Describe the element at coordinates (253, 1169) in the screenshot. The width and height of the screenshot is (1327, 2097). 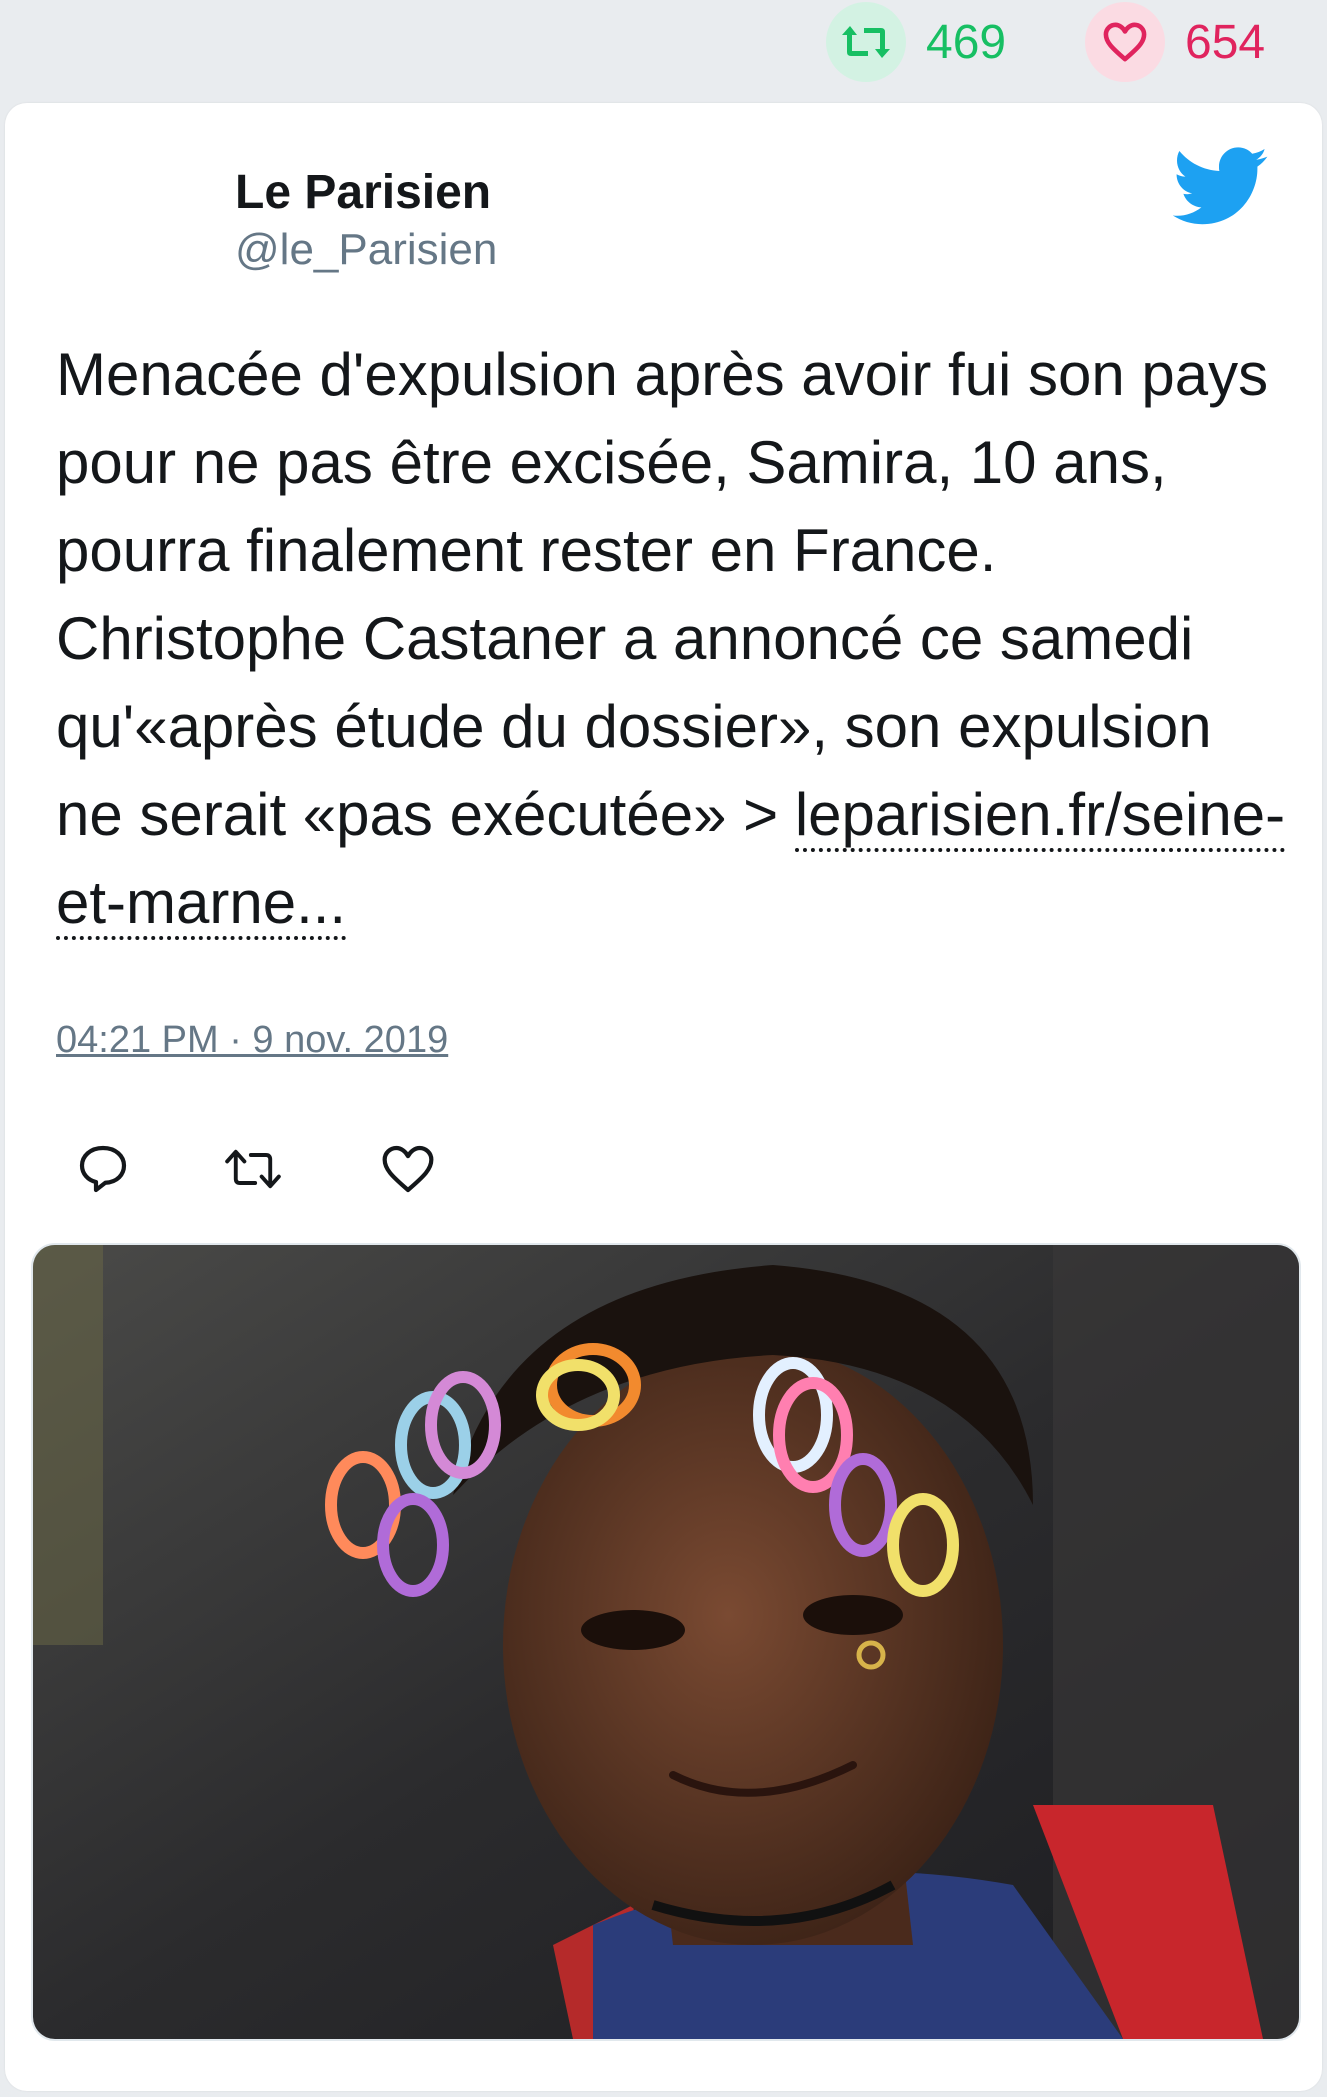
I see `retweet-action-icon` at that location.